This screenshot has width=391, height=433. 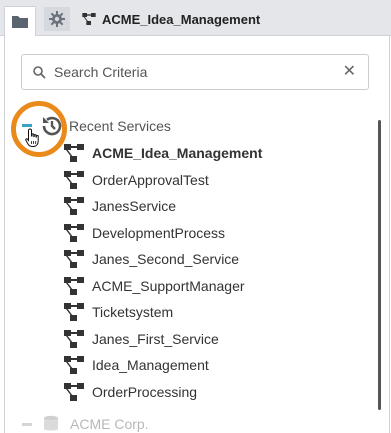 I want to click on list-item: ACME_SupportManager, so click(x=214, y=286).